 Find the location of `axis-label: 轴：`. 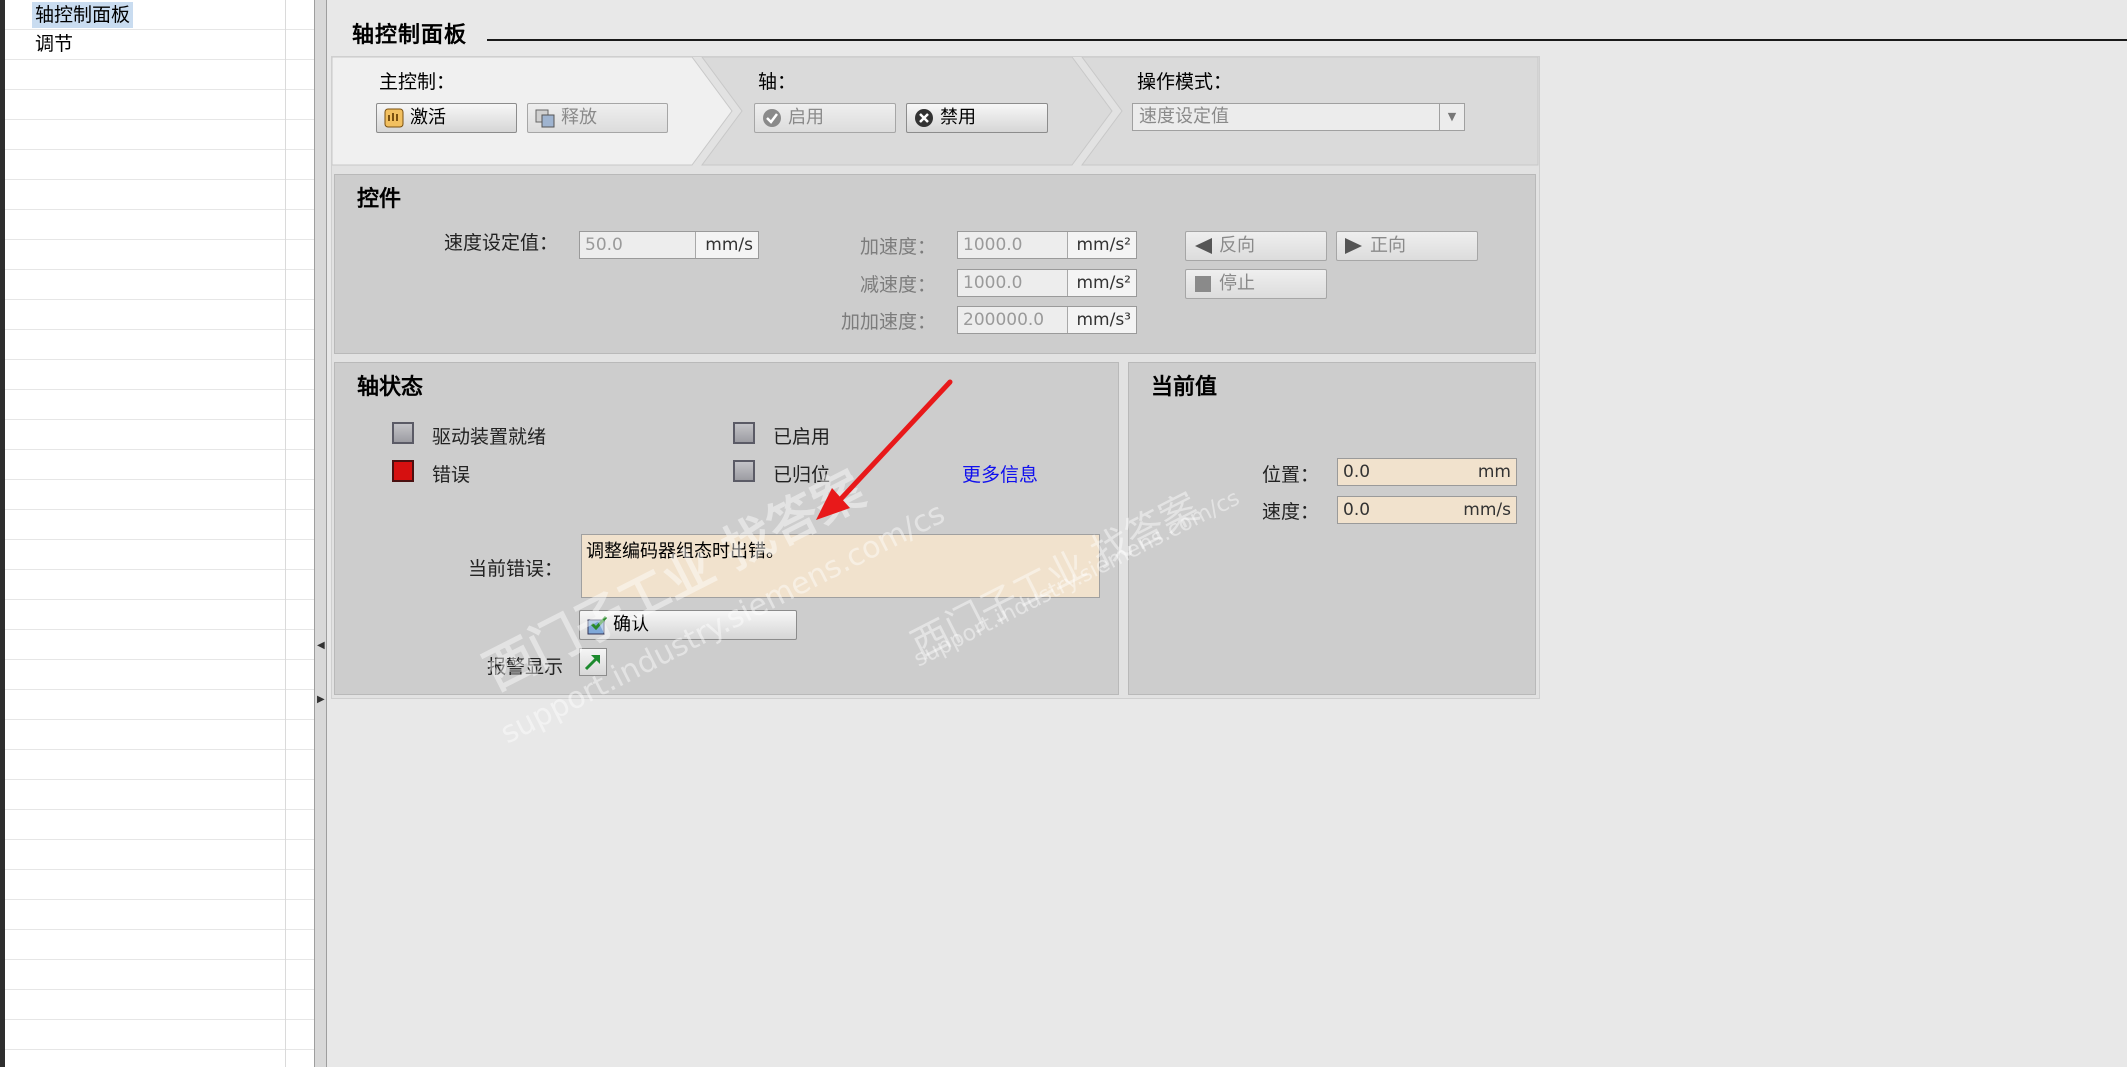

axis-label: 轴： is located at coordinates (777, 82).